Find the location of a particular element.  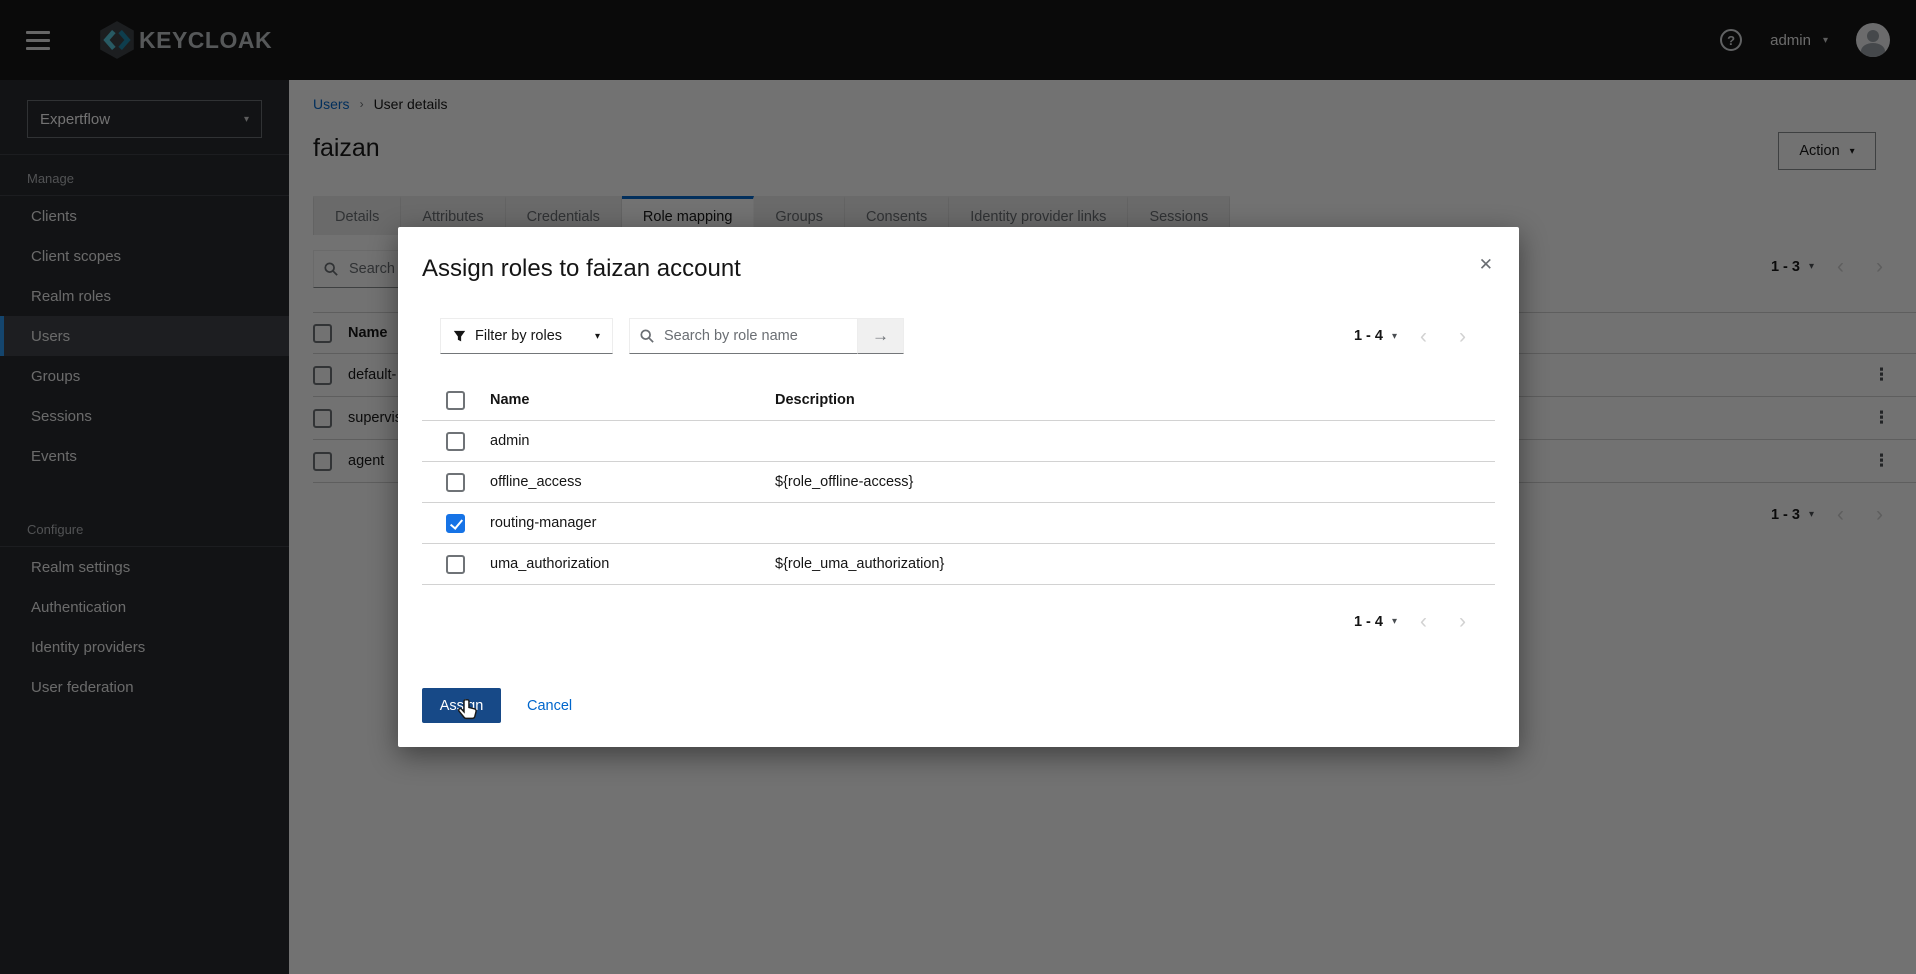

modal-footer: Assign Cancel is located at coordinates (497, 705).